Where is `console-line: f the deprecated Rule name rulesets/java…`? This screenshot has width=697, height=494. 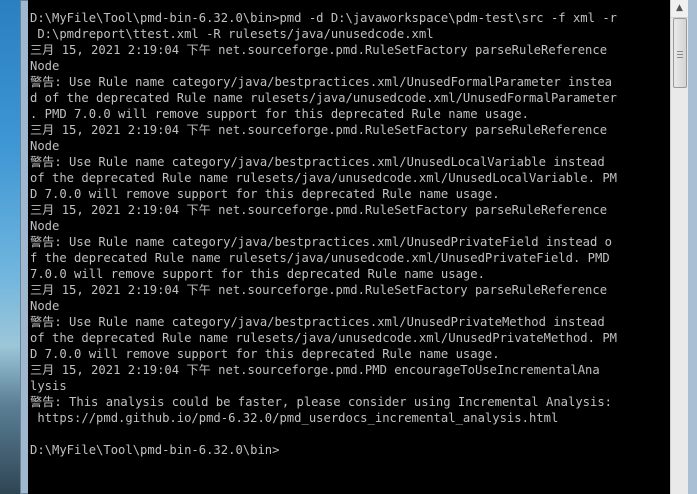 console-line: f the deprecated Rule name rulesets/java… is located at coordinates (320, 258).